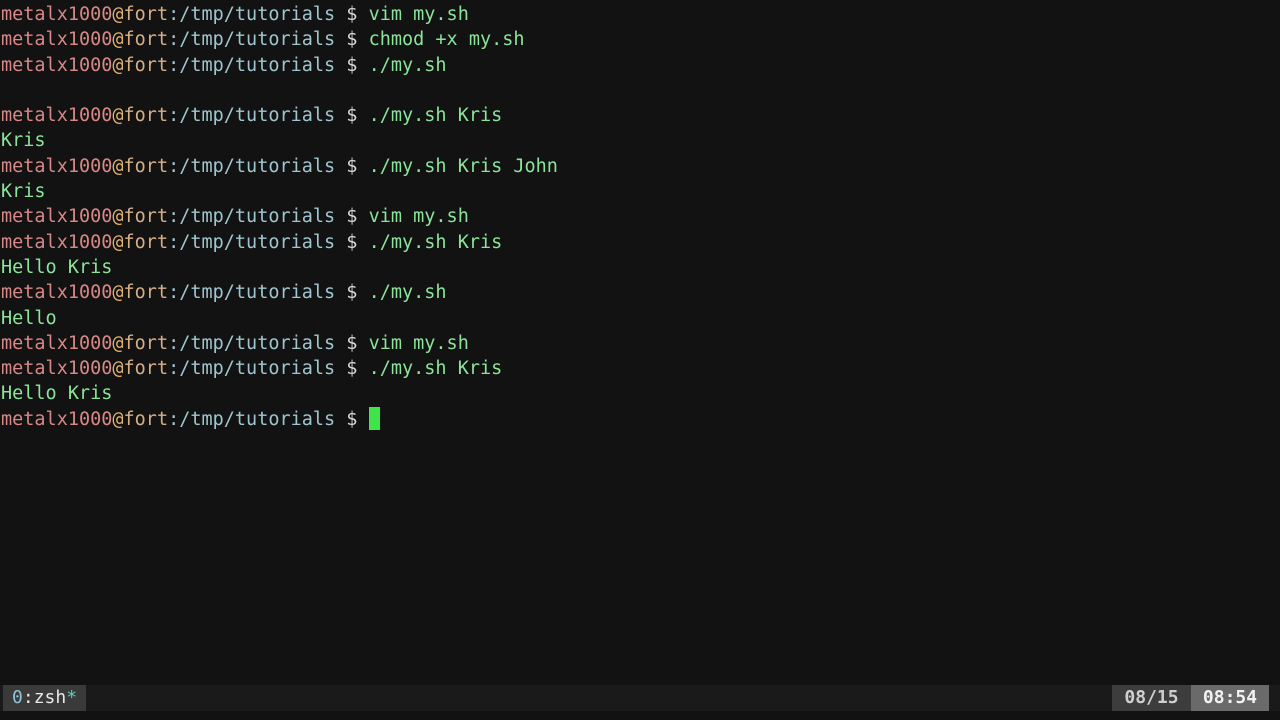 The width and height of the screenshot is (1280, 720). I want to click on prompt-line: metalx1000@fort:/tmp/tutorials $, so click(640, 419).